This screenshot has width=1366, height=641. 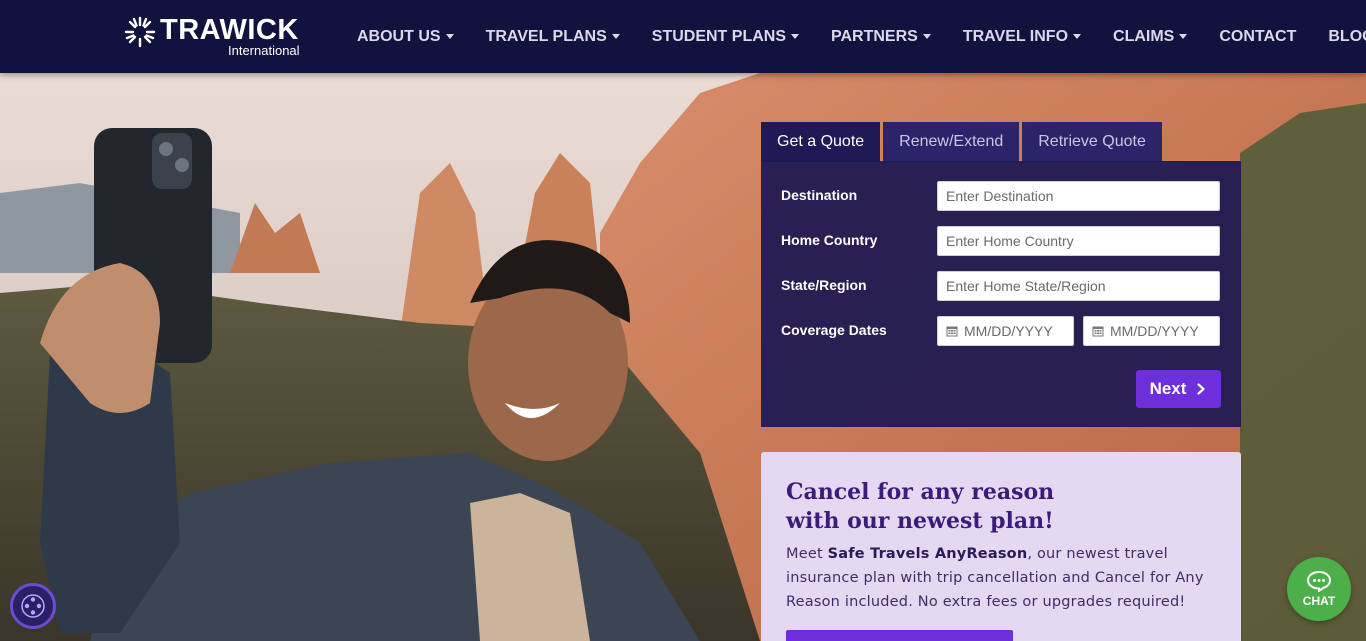 What do you see at coordinates (1347, 36) in the screenshot?
I see `nav-label: BLOG` at bounding box center [1347, 36].